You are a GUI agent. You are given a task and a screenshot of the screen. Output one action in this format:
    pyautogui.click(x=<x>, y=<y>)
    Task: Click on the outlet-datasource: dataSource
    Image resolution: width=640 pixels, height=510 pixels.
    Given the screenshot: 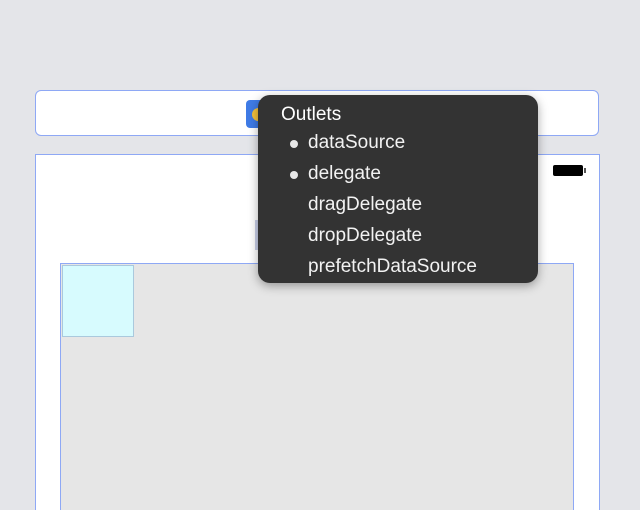 What is the action you would take?
    pyautogui.click(x=348, y=143)
    